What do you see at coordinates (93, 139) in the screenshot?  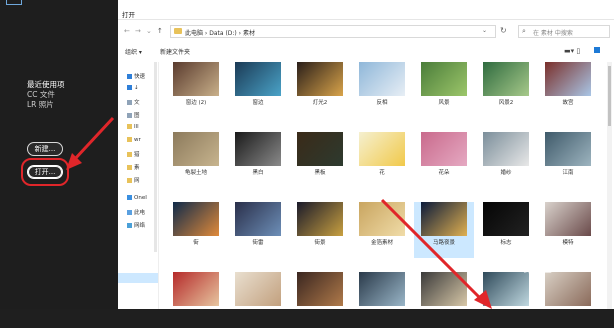 I see `red-arrow-shaft` at bounding box center [93, 139].